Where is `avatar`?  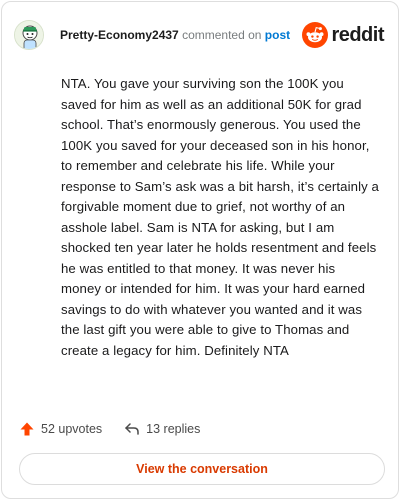 avatar is located at coordinates (29, 35).